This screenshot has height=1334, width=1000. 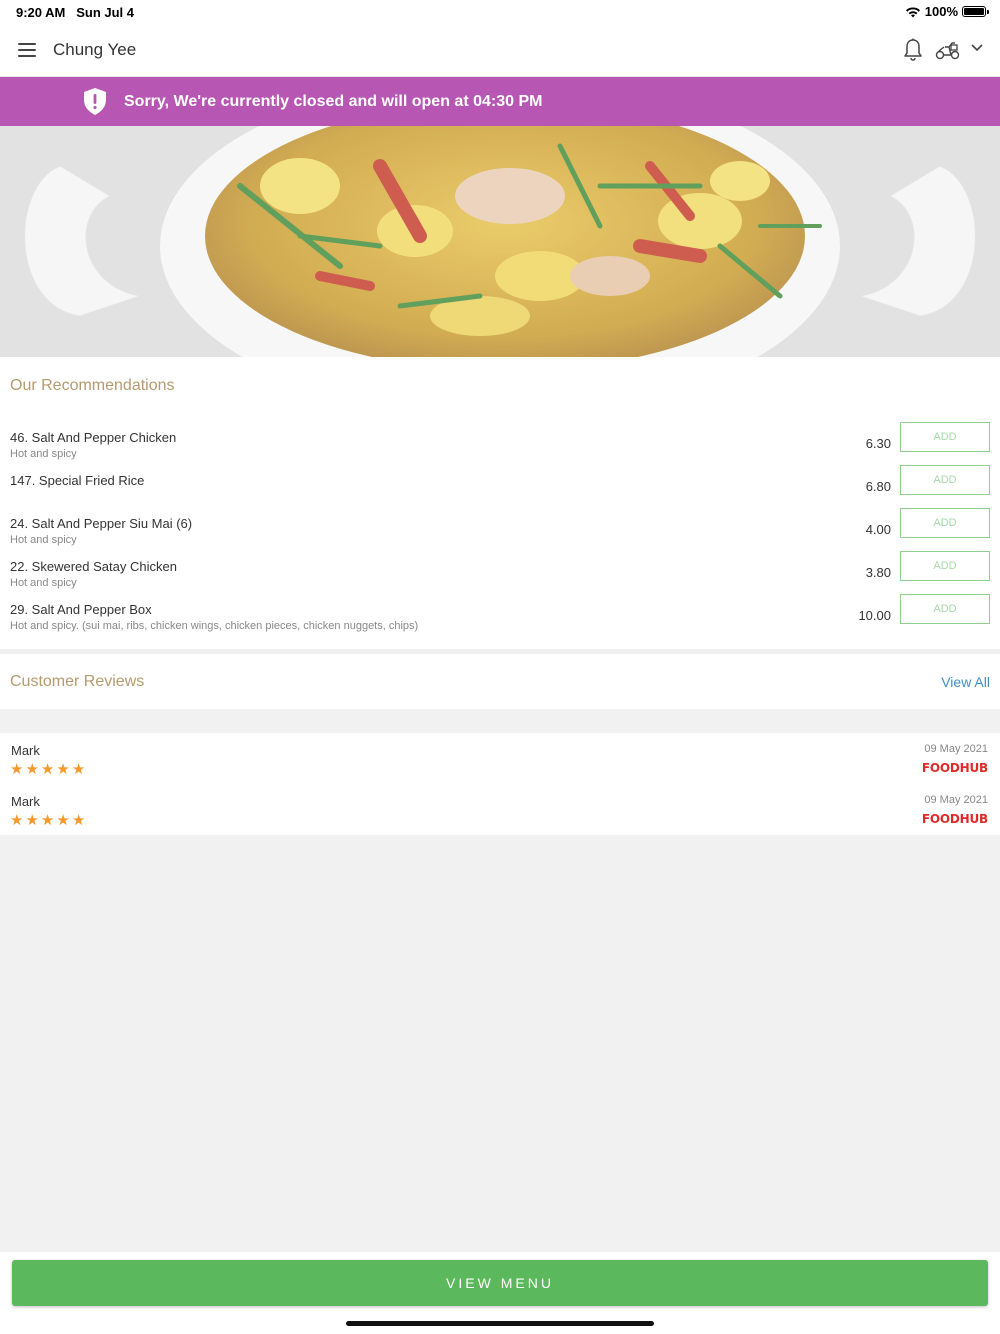 What do you see at coordinates (878, 572) in the screenshot?
I see `item-price: 3.80` at bounding box center [878, 572].